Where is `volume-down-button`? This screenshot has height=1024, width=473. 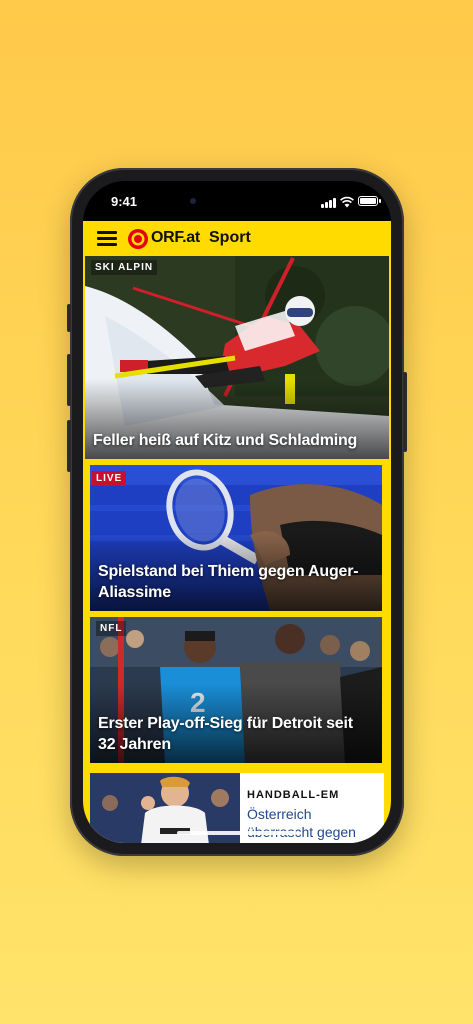
volume-down-button is located at coordinates (69, 446).